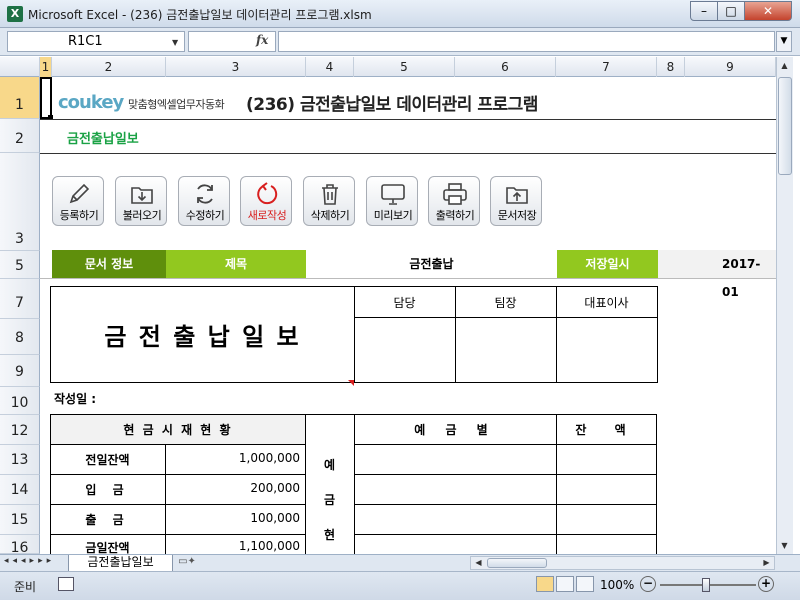  What do you see at coordinates (455, 215) in the screenshot?
I see `print-button-label: 출력하기` at bounding box center [455, 215].